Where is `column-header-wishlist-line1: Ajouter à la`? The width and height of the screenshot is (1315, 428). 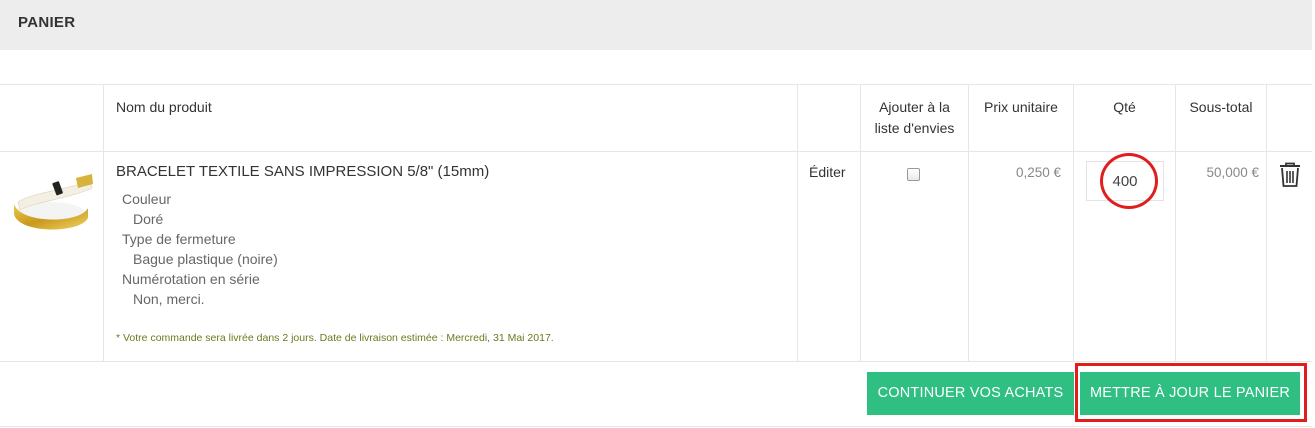
column-header-wishlist-line1: Ajouter à la is located at coordinates (914, 107).